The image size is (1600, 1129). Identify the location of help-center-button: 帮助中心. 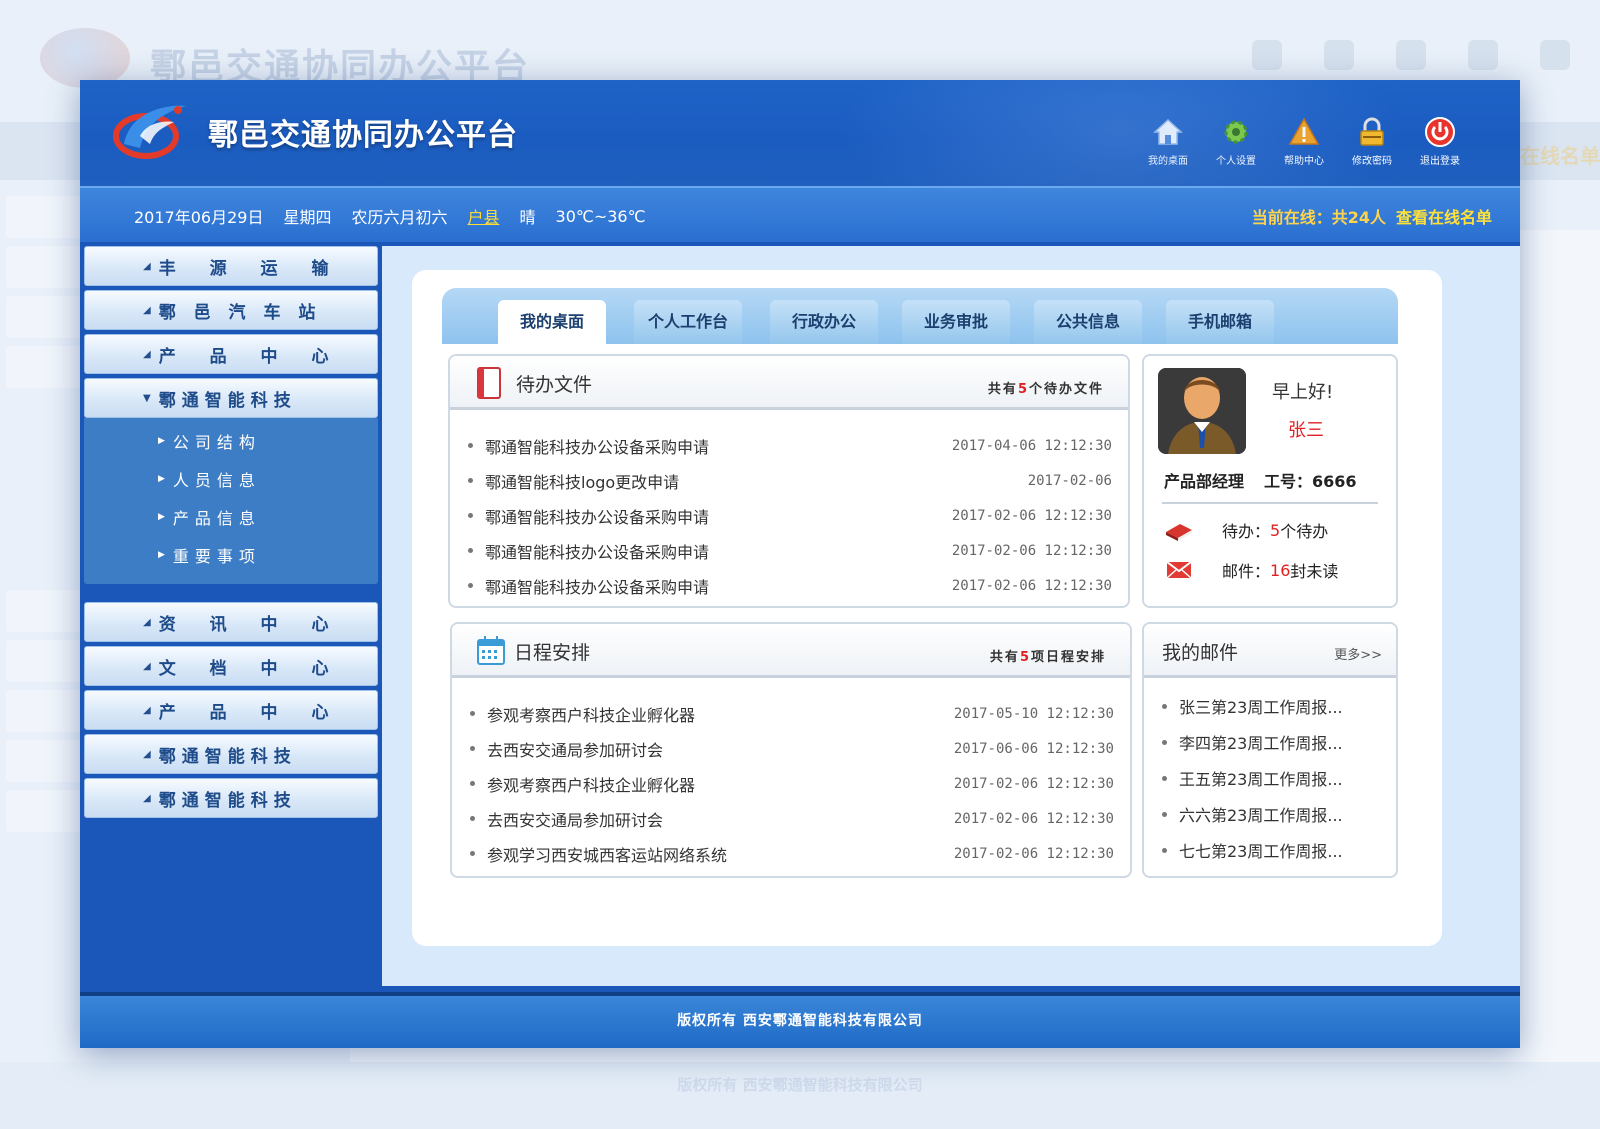
(1304, 141).